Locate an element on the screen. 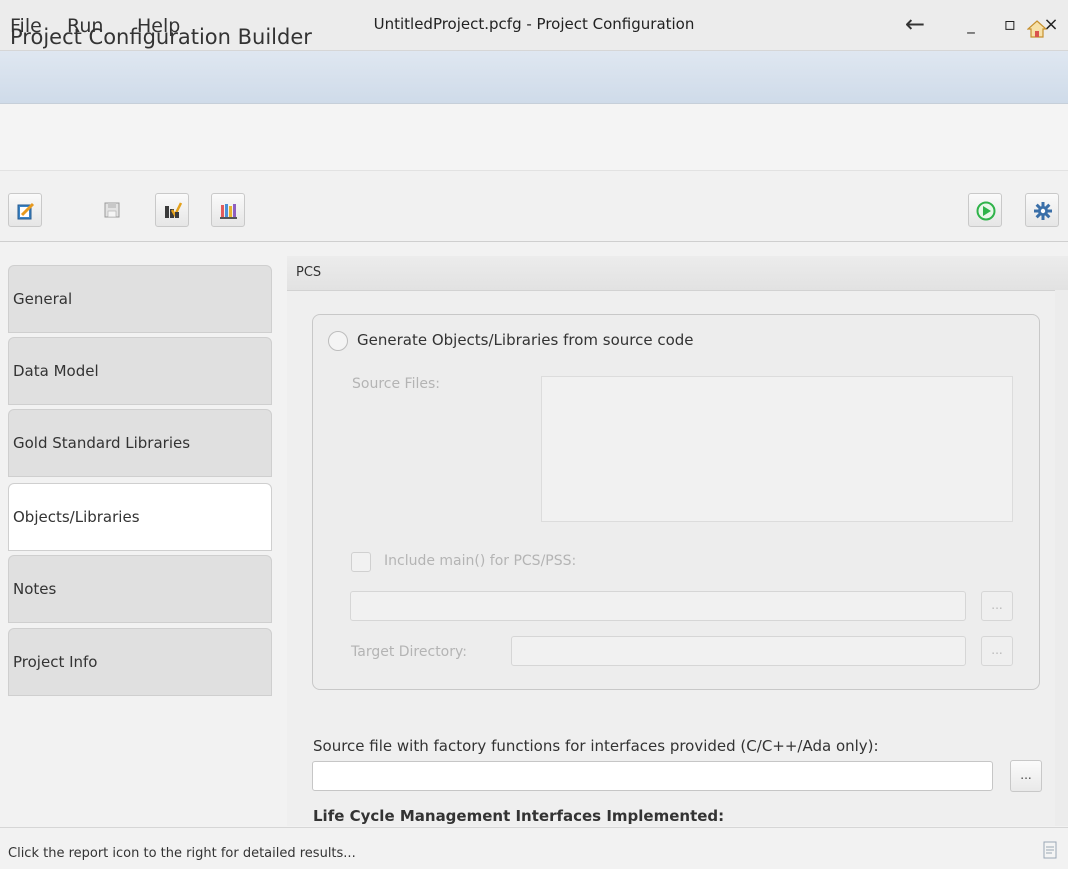  home-icon is located at coordinates (1037, 29).